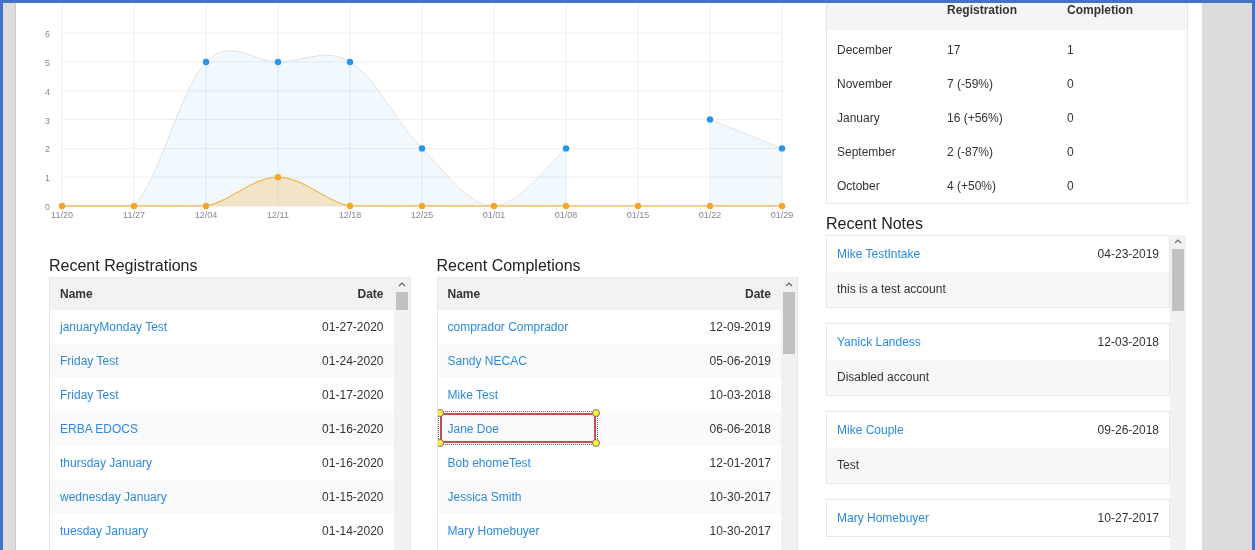 This screenshot has height=550, width=1255. What do you see at coordinates (1128, 254) in the screenshot?
I see `note-date: 04-23-2019` at bounding box center [1128, 254].